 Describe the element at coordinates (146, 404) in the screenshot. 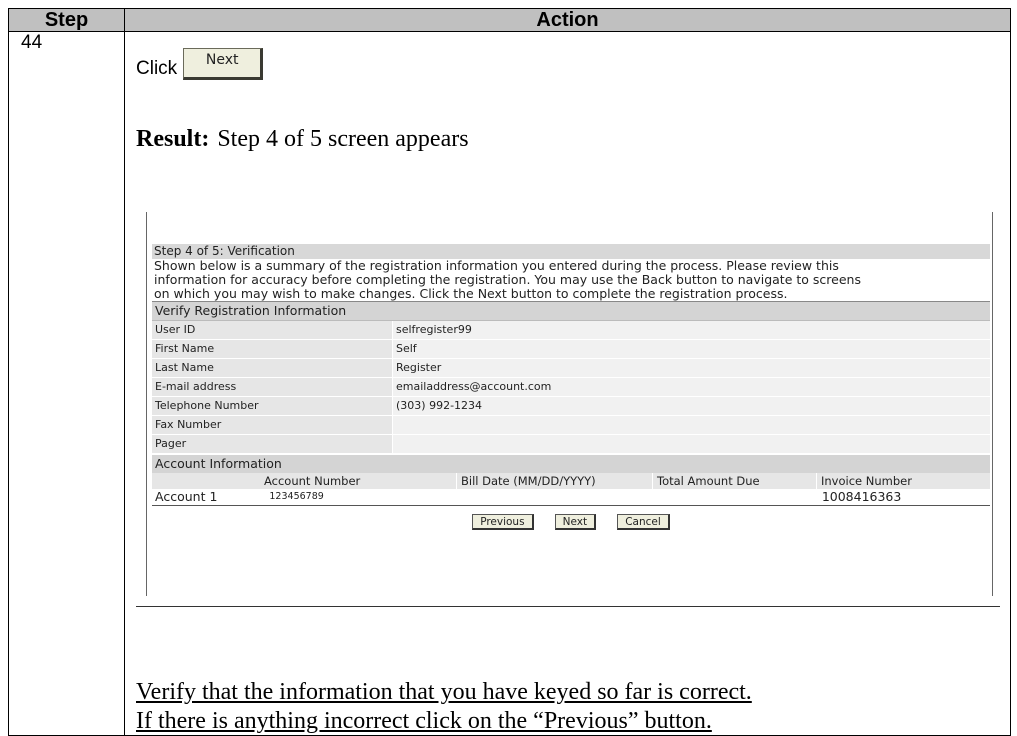

I see `screenshot-left-border` at that location.